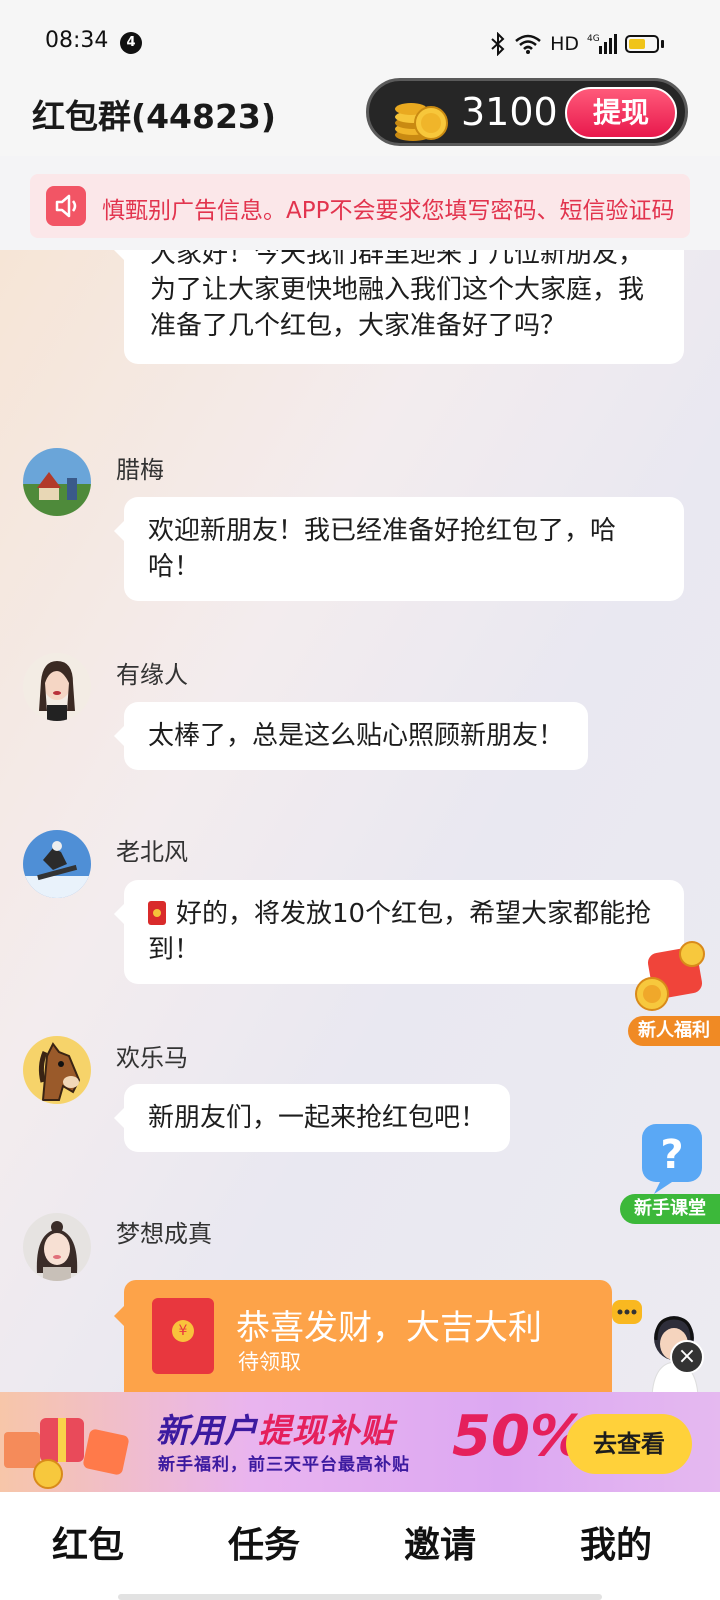  I want to click on tab-invite: 邀请, so click(440, 1542).